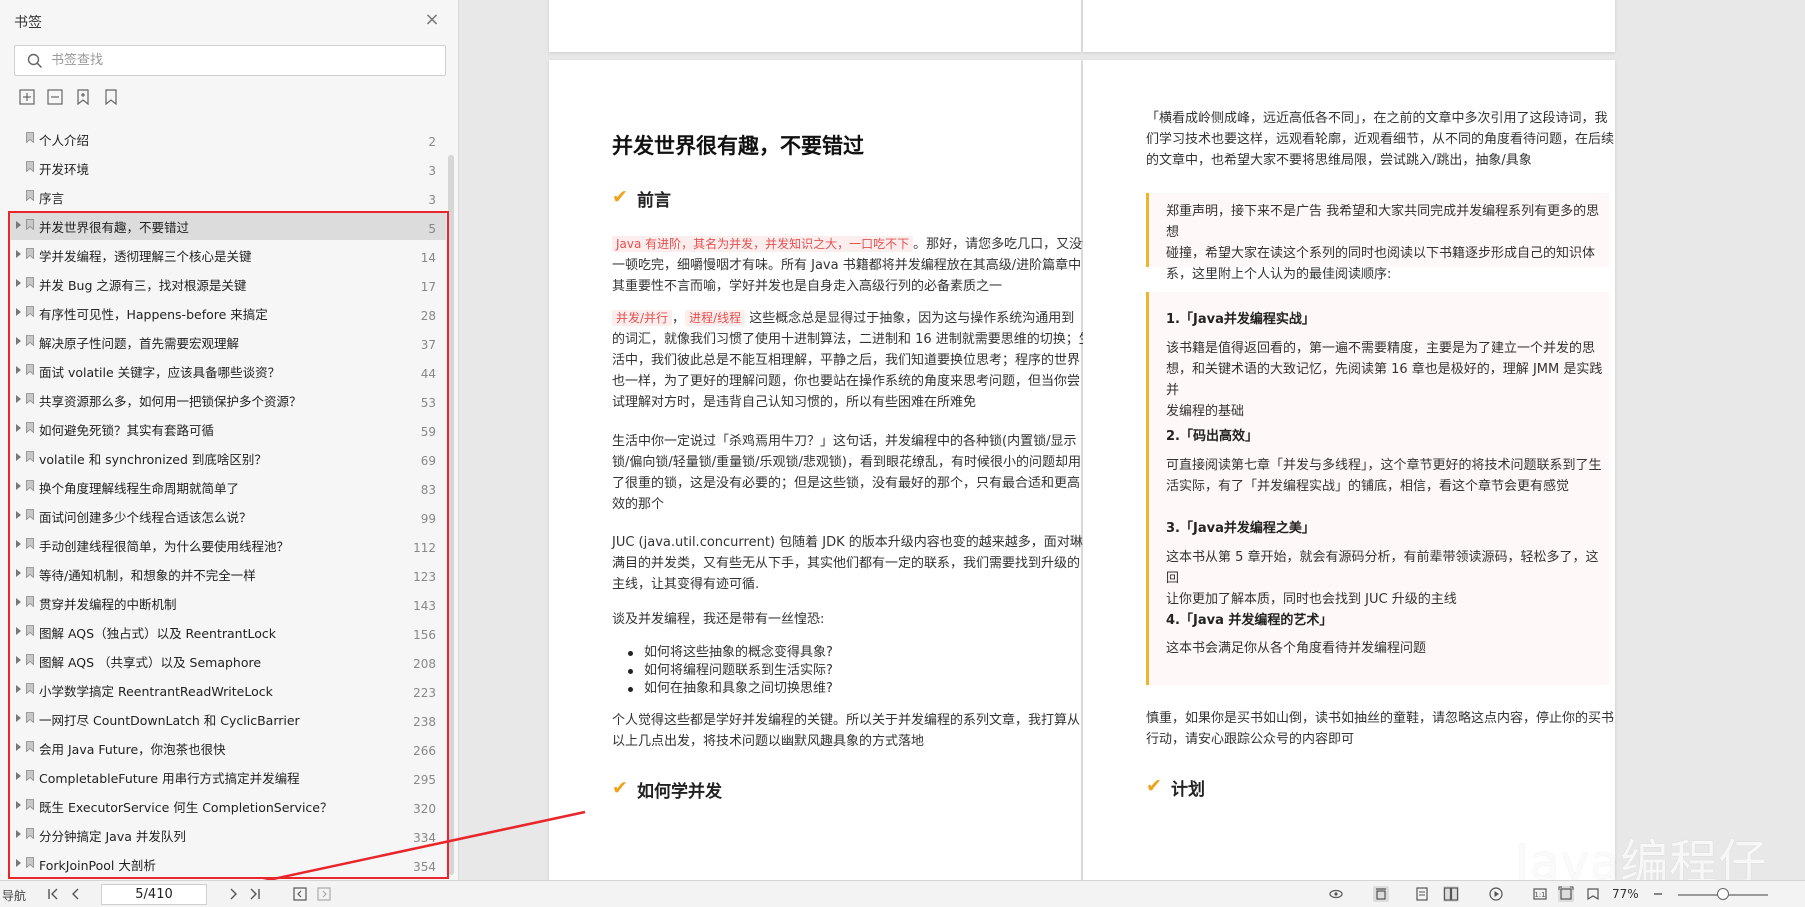 Image resolution: width=1805 pixels, height=907 pixels. Describe the element at coordinates (27, 97) in the screenshot. I see `expand-all-icon` at that location.